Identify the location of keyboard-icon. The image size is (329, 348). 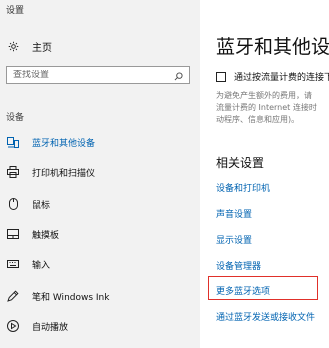
(13, 264).